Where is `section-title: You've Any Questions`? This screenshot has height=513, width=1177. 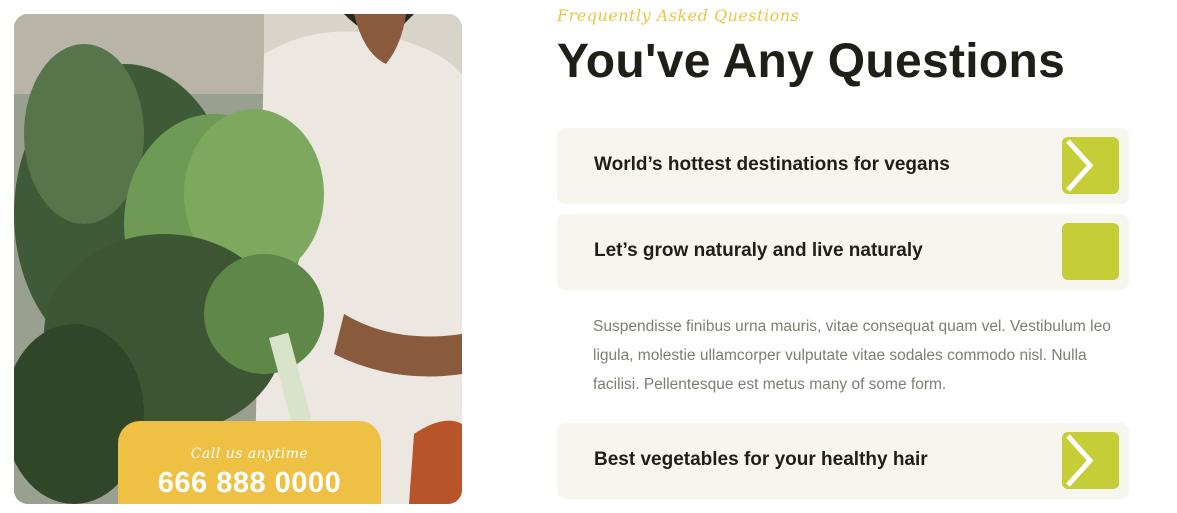 section-title: You've Any Questions is located at coordinates (811, 61).